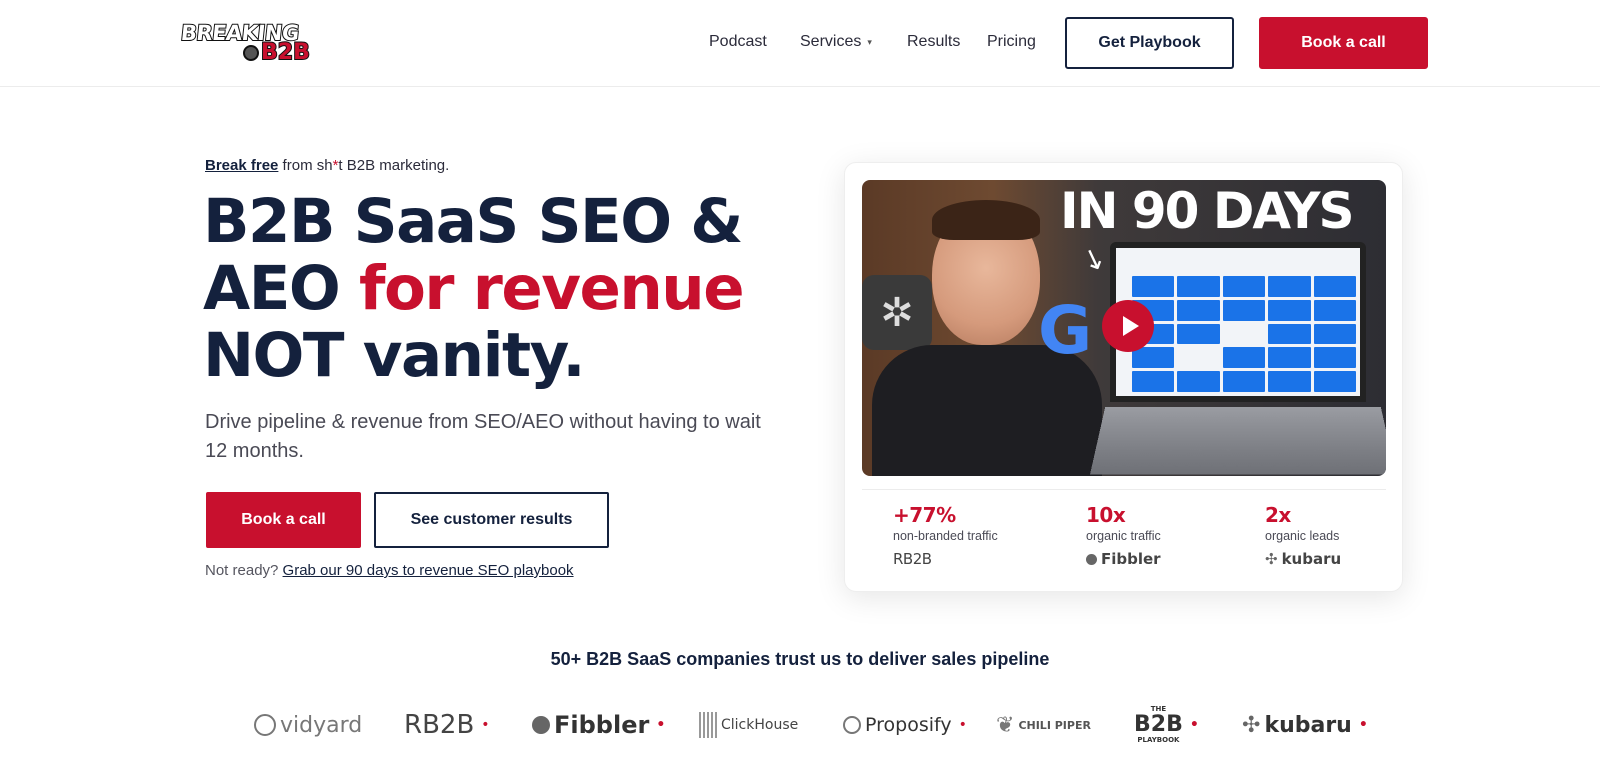 The image size is (1600, 766). What do you see at coordinates (912, 559) in the screenshot?
I see `rb2b-logo: RB2B` at bounding box center [912, 559].